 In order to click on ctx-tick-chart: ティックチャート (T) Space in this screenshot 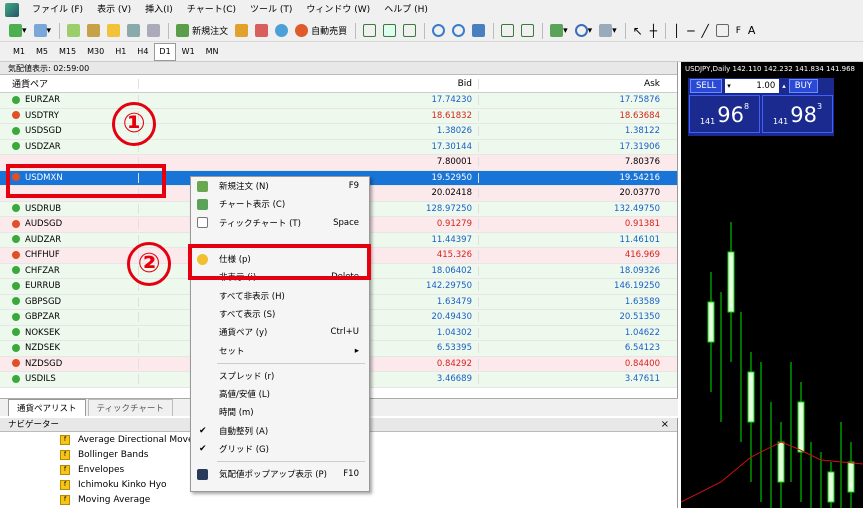, I will do `click(280, 223)`.